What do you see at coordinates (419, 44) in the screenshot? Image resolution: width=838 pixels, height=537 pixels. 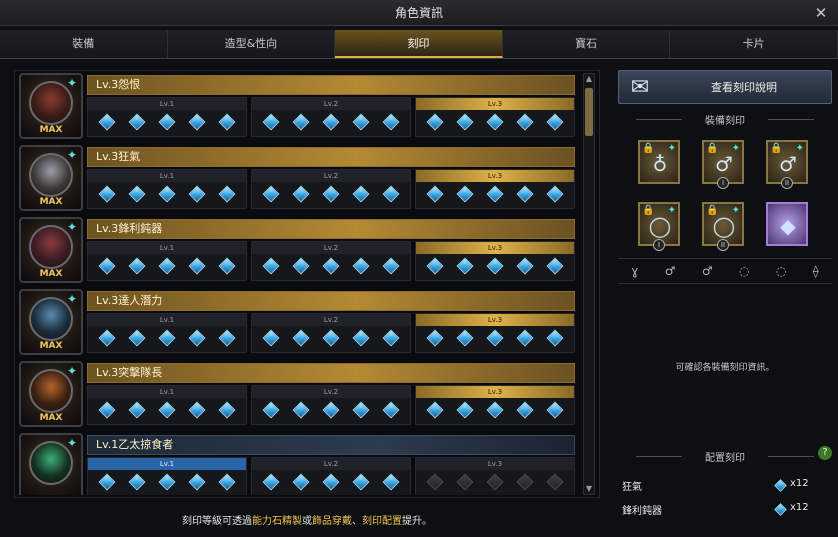 I see `tab-engraving: 刻印` at bounding box center [419, 44].